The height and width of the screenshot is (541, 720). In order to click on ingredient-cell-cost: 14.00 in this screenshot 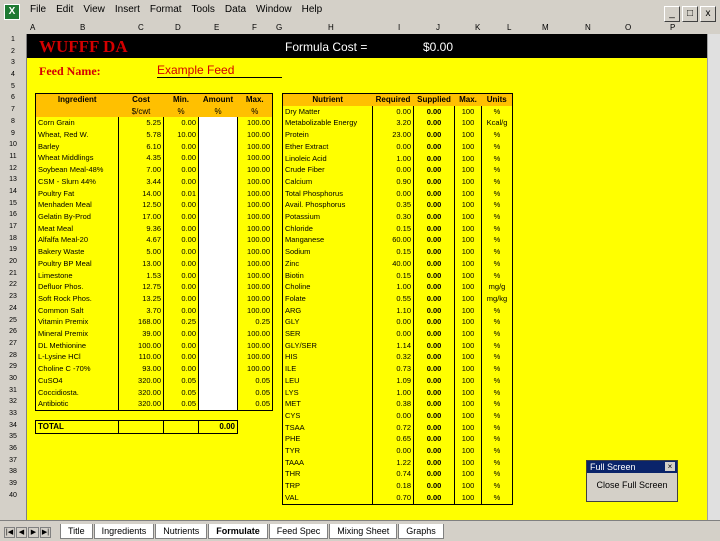, I will do `click(141, 193)`.